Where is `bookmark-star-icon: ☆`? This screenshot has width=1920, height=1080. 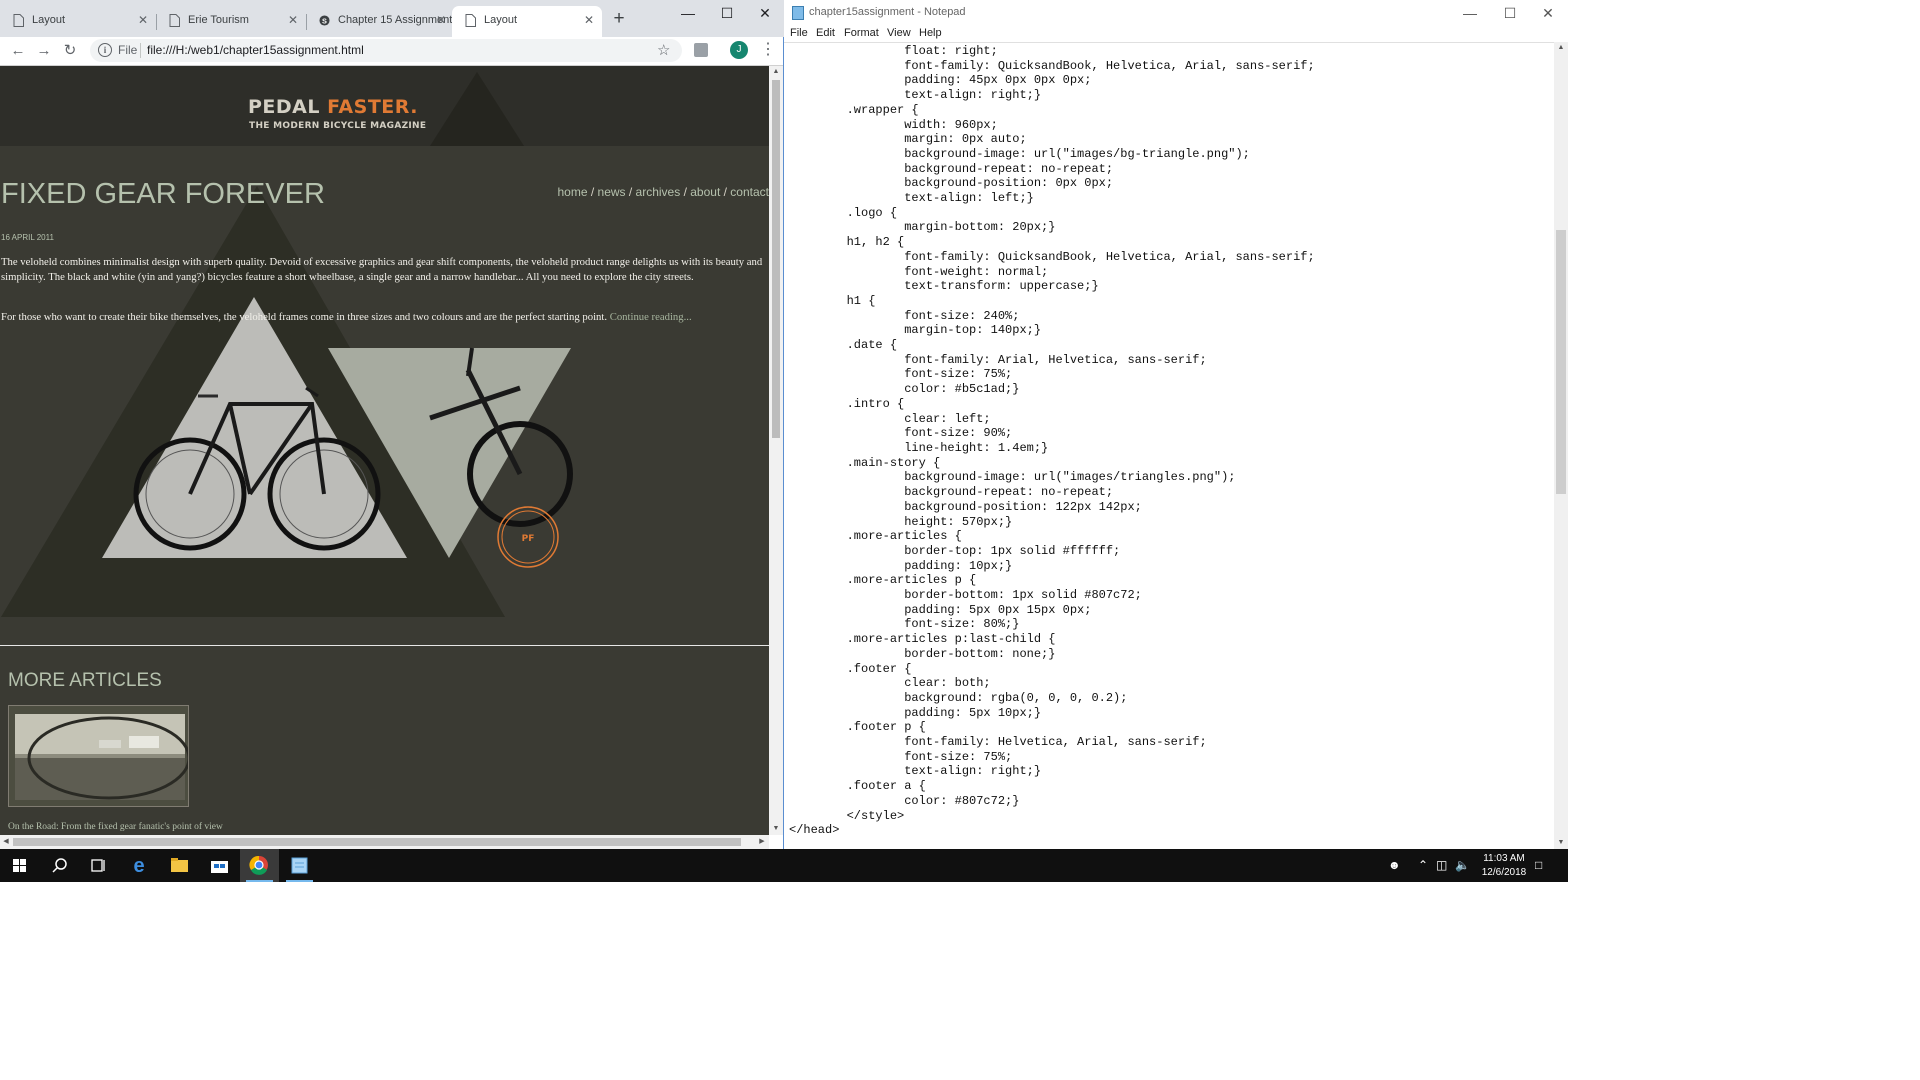 bookmark-star-icon: ☆ is located at coordinates (663, 50).